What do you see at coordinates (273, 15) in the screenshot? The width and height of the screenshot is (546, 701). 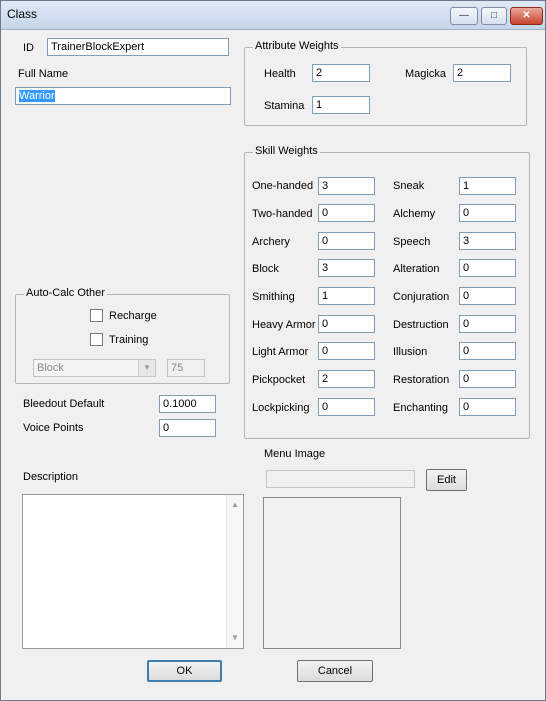 I see `title-bar: Class — □ ✕` at bounding box center [273, 15].